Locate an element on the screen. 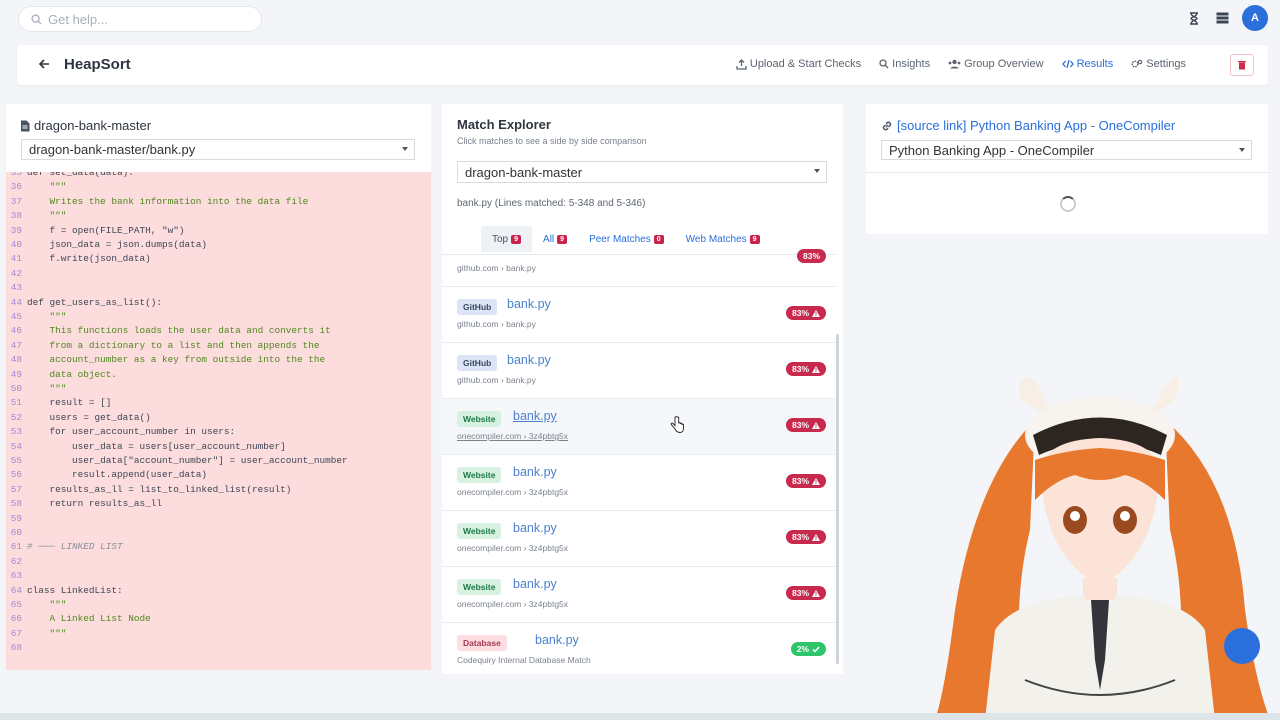  line-number: 43 is located at coordinates (16, 288).